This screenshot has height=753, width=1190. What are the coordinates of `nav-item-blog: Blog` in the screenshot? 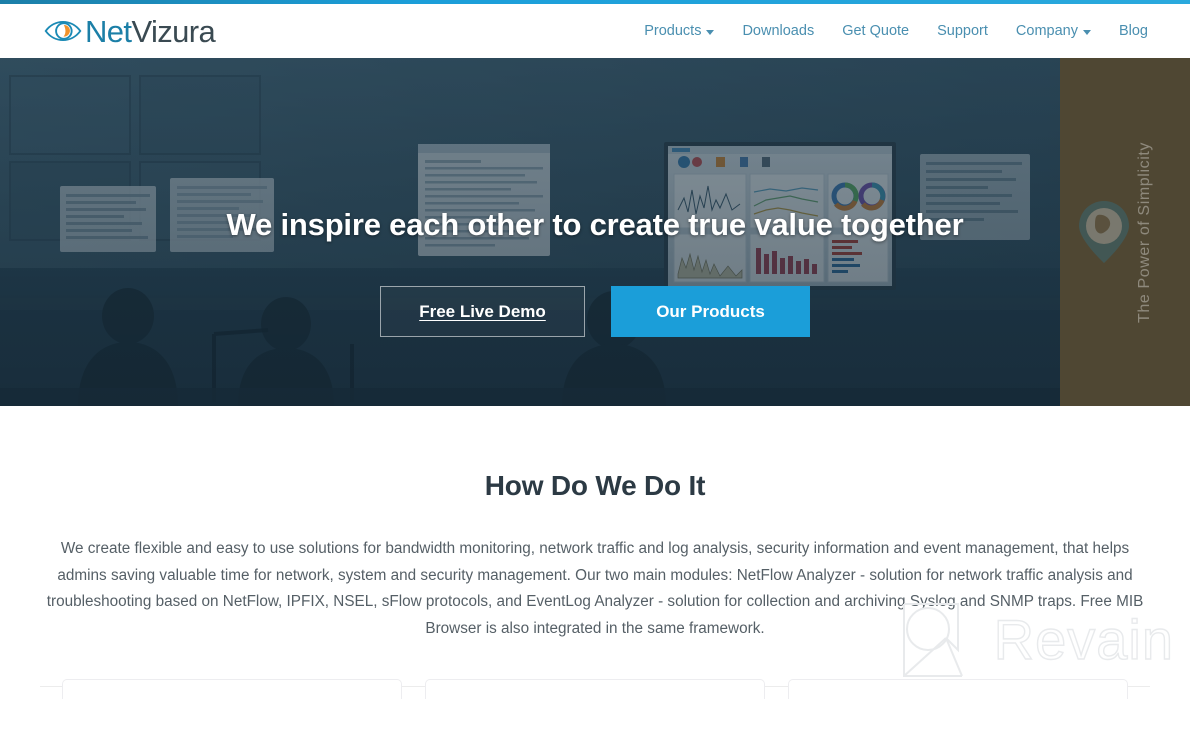 It's located at (1133, 31).